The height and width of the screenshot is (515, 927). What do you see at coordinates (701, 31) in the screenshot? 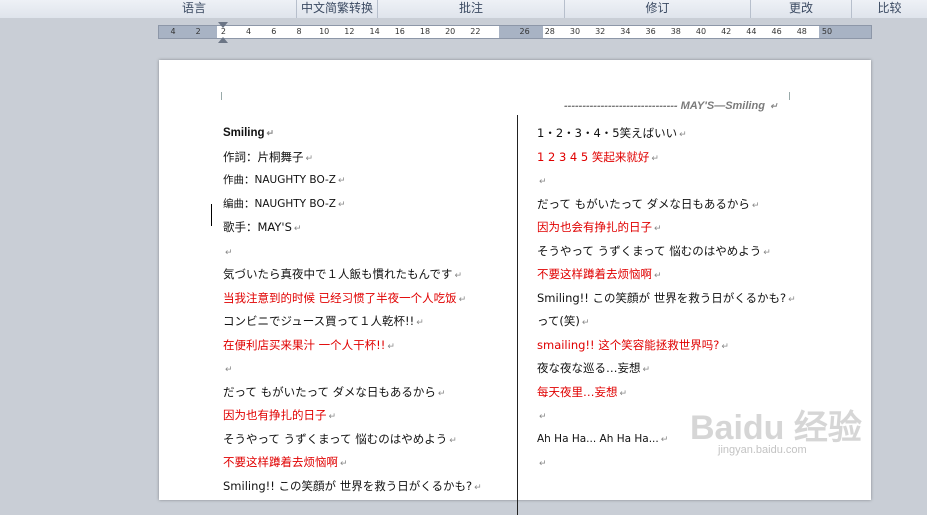
I see `ruler-tick-label: 40` at bounding box center [701, 31].